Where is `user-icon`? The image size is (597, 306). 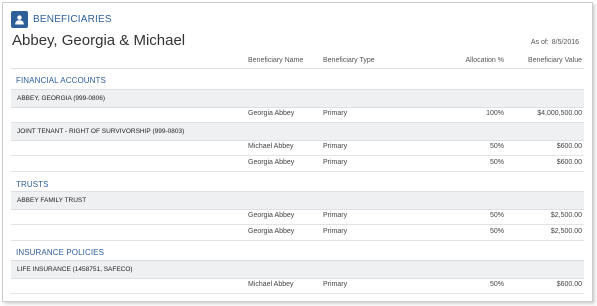 user-icon is located at coordinates (19, 19).